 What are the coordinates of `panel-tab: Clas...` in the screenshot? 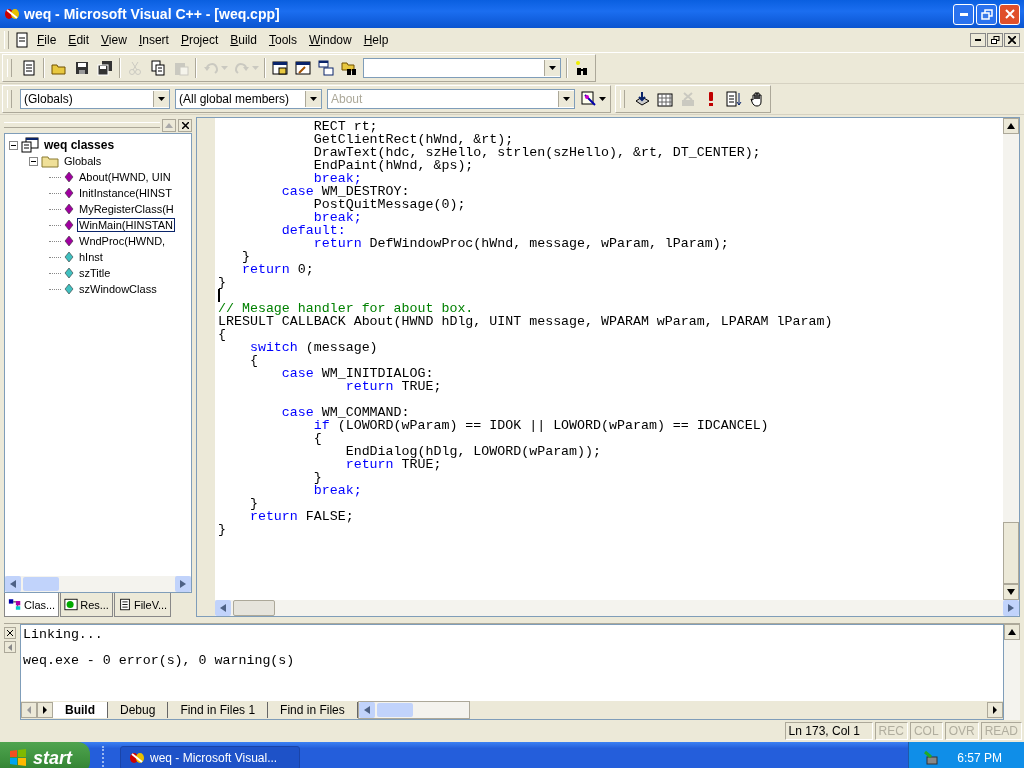 It's located at (32, 605).